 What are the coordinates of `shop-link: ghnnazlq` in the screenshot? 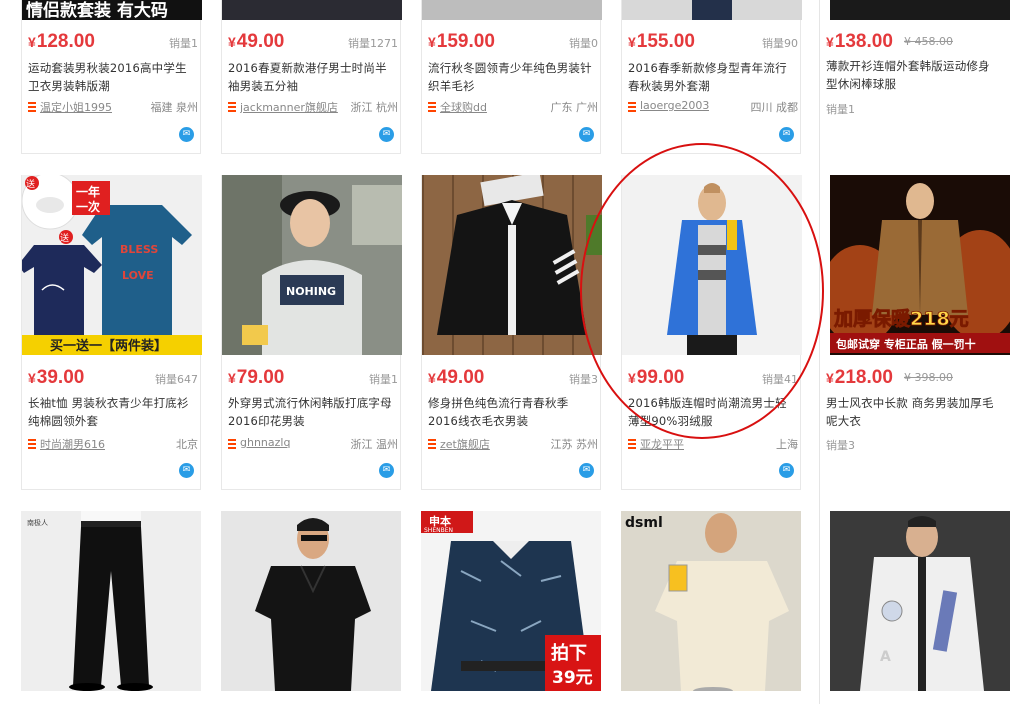 It's located at (265, 442).